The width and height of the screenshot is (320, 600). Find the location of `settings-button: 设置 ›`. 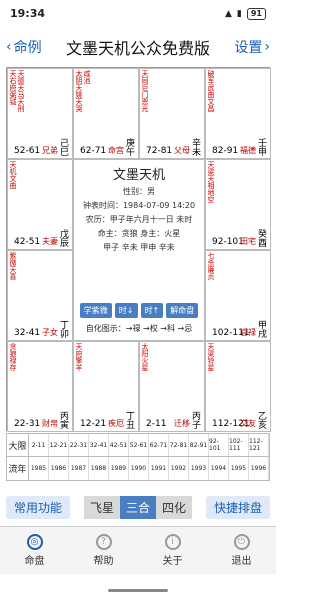

settings-button: 设置 › is located at coordinates (252, 47).